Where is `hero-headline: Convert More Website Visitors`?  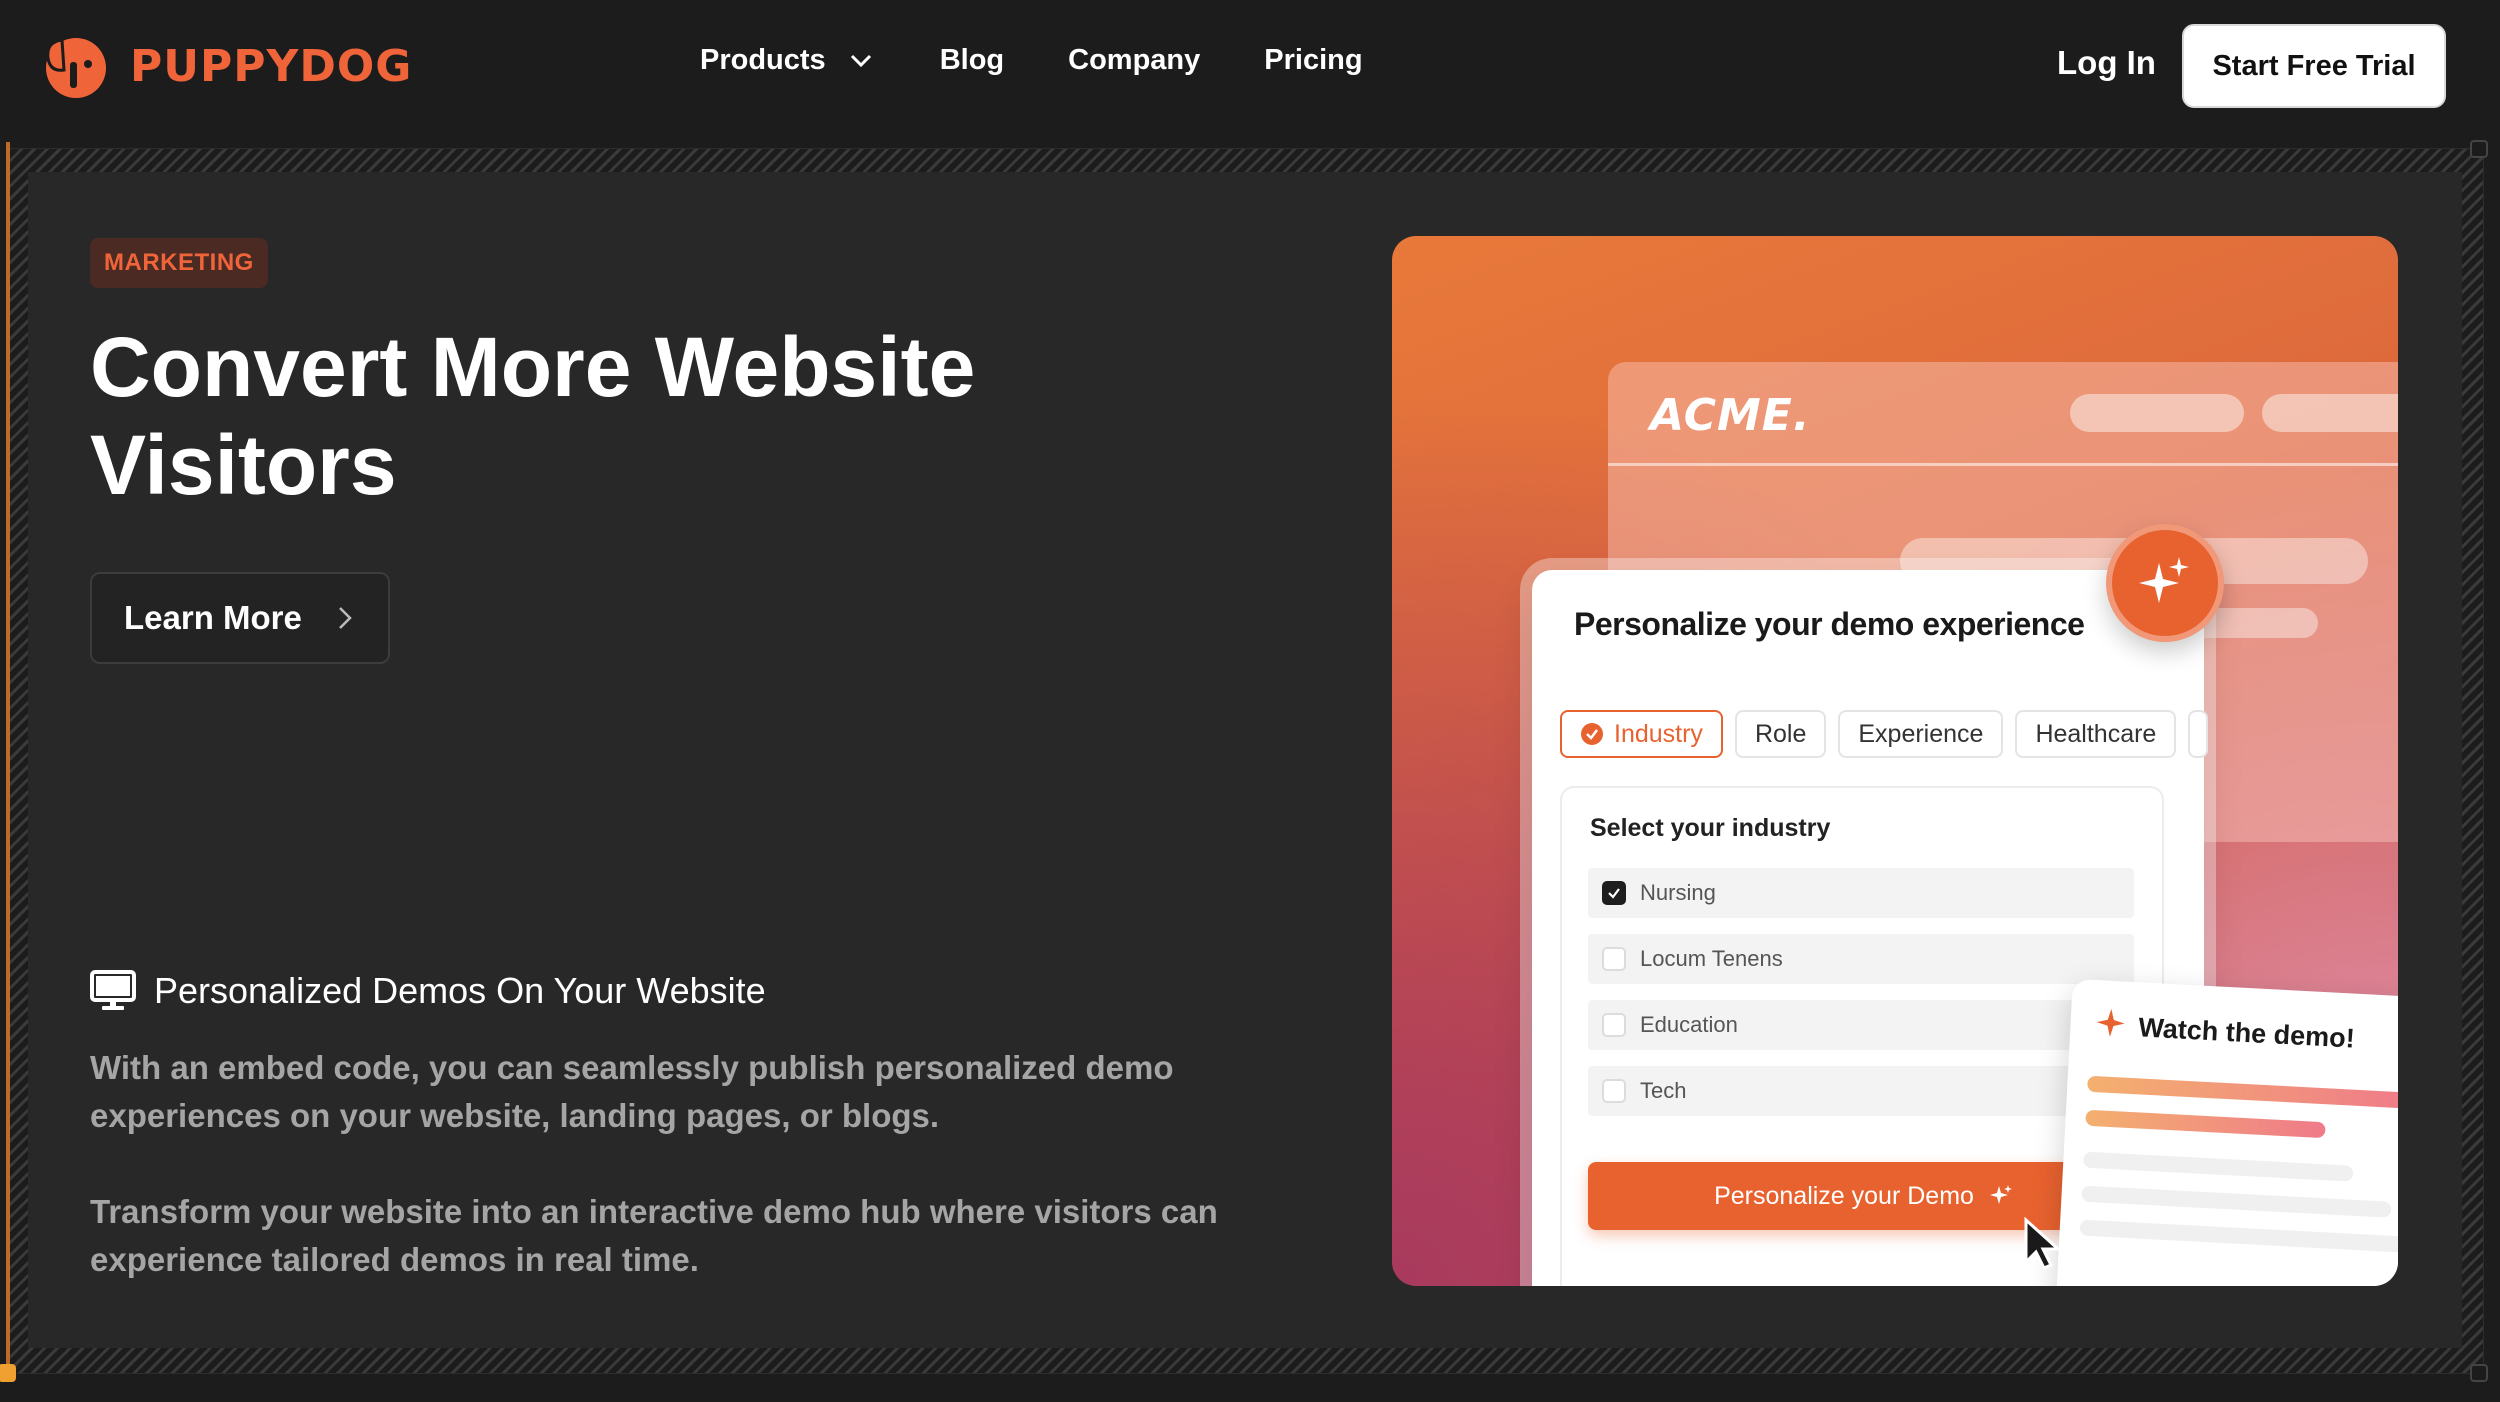 hero-headline: Convert More Website Visitors is located at coordinates (533, 416).